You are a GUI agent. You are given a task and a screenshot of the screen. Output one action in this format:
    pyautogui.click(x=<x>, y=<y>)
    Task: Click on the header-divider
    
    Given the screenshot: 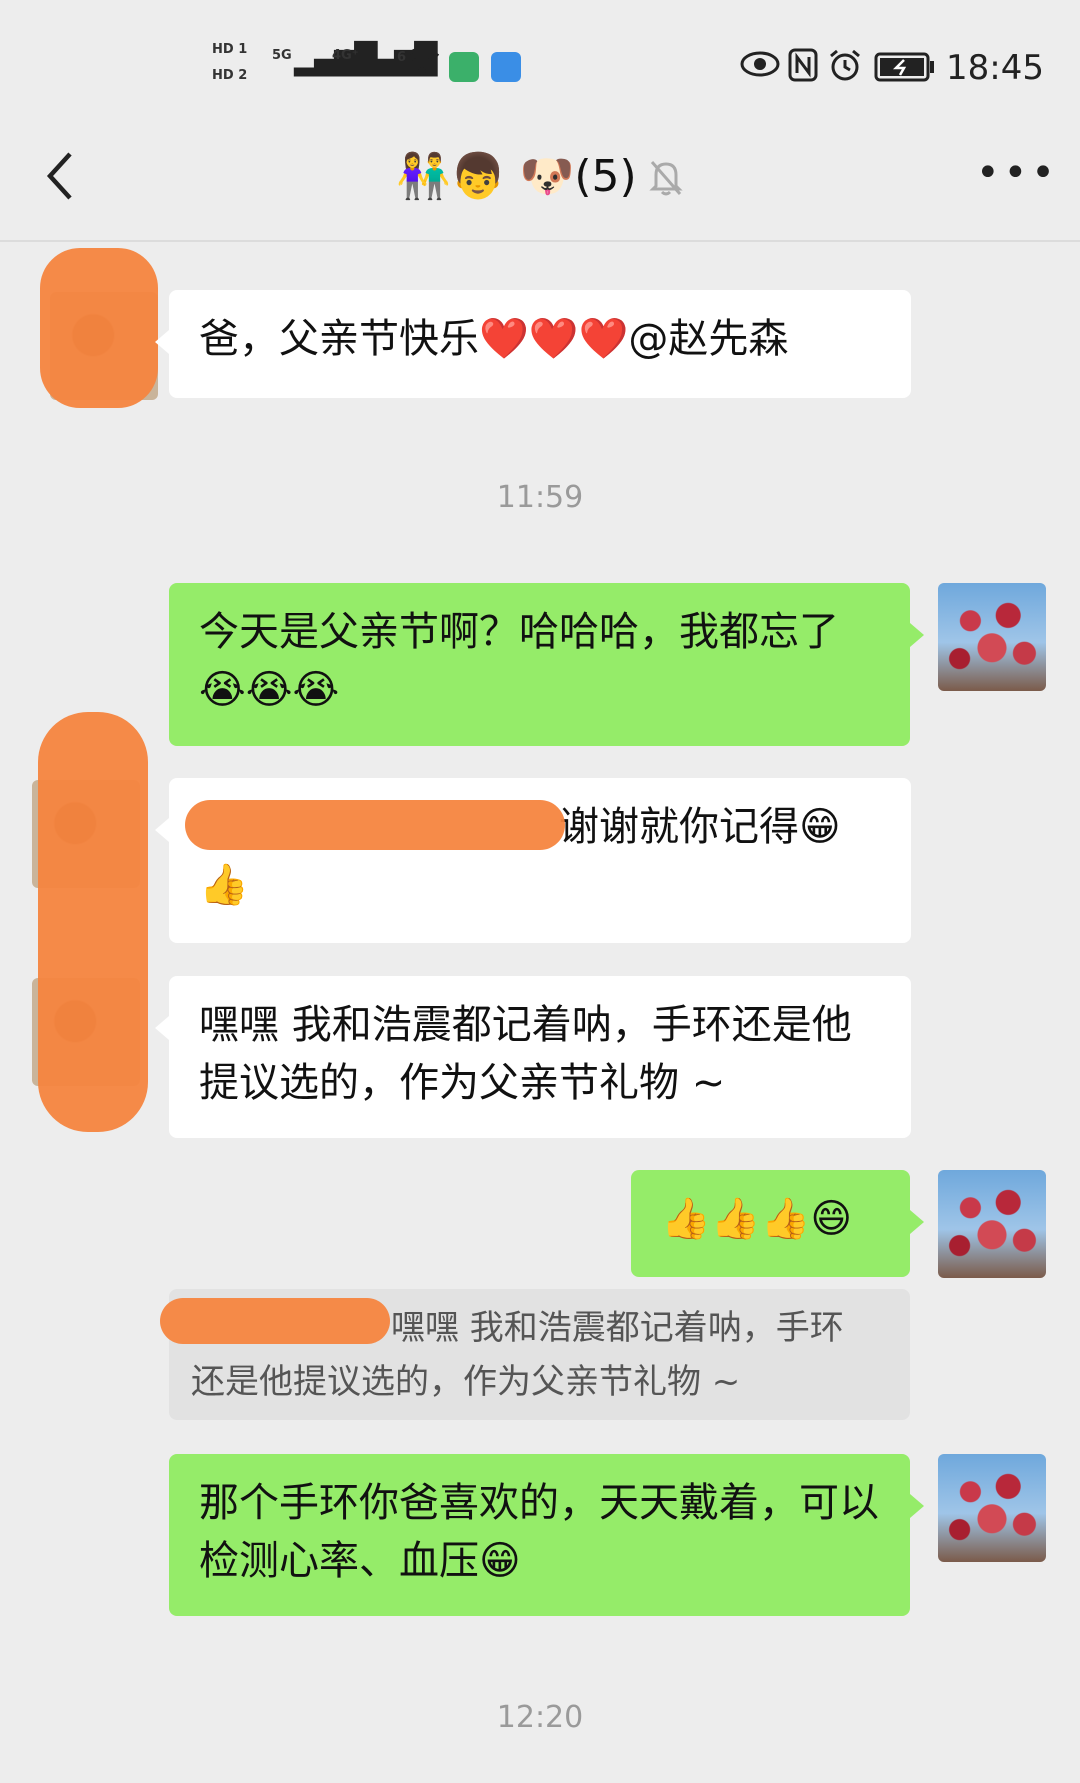 What is the action you would take?
    pyautogui.click(x=540, y=241)
    